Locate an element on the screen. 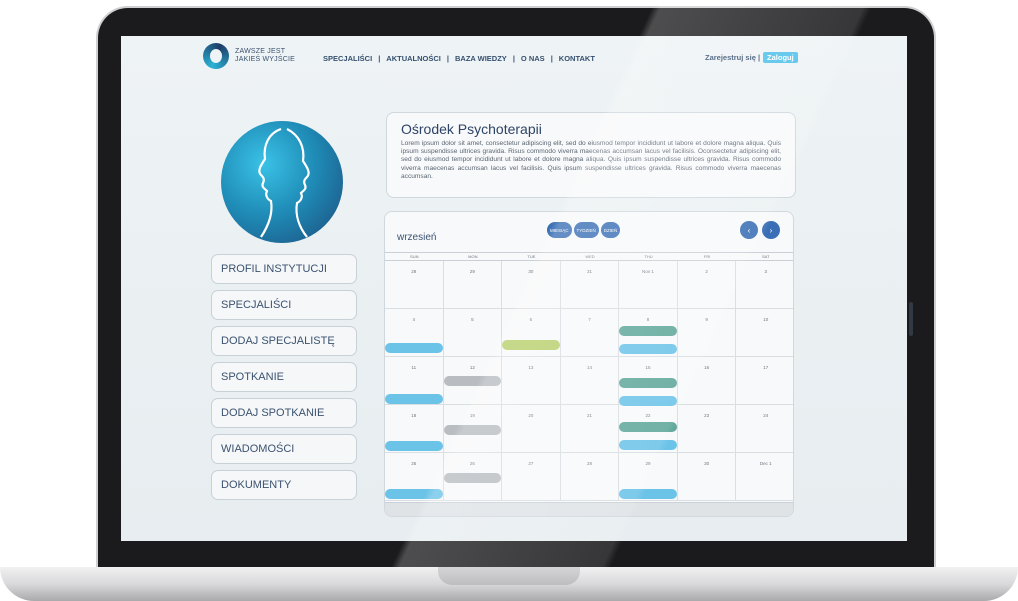 This screenshot has height=601, width=1018. logo-line-1: ZAWSZE JEST is located at coordinates (260, 51).